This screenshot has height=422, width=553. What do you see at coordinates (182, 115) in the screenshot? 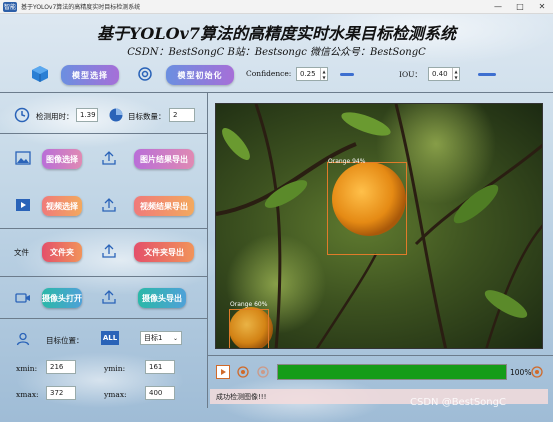
I see `count-field: 2` at bounding box center [182, 115].